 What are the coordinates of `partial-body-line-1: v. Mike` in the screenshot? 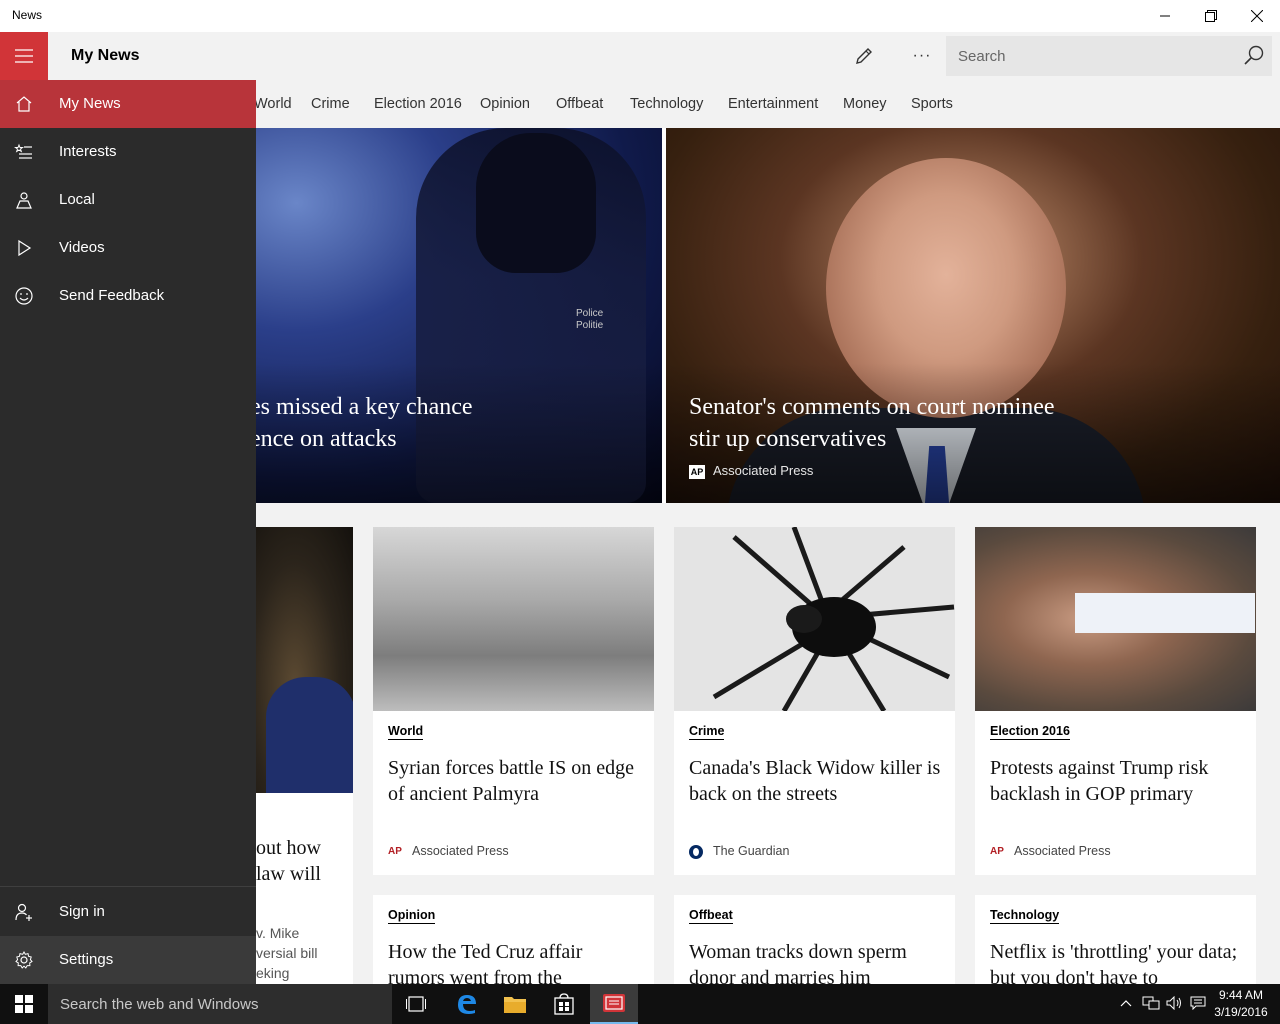 It's located at (278, 933).